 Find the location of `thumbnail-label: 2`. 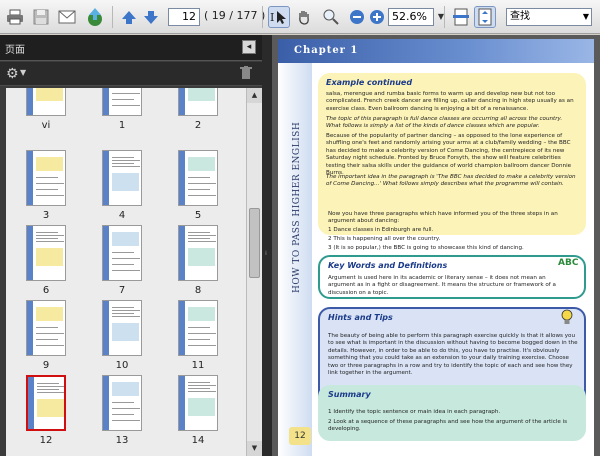

thumbnail-label: 2 is located at coordinates (198, 125).